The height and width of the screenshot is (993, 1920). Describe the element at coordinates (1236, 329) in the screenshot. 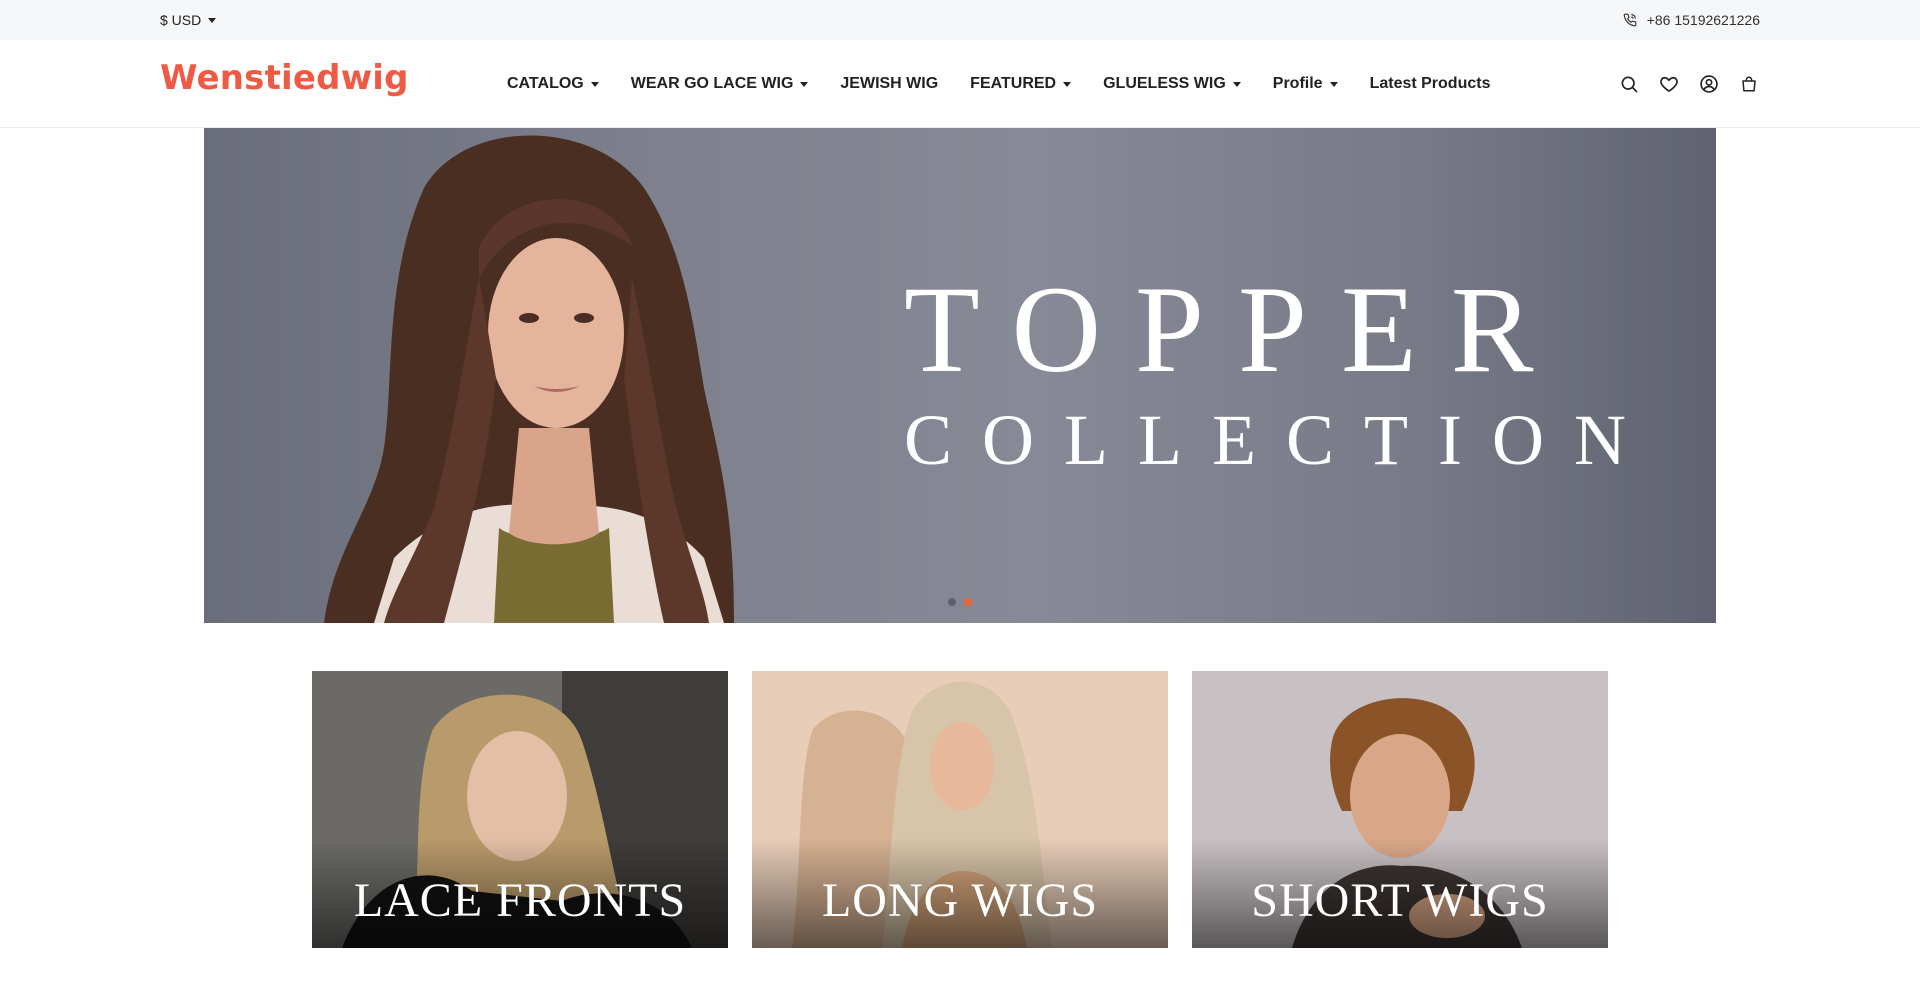

I see `hero-title: TOPPER` at that location.